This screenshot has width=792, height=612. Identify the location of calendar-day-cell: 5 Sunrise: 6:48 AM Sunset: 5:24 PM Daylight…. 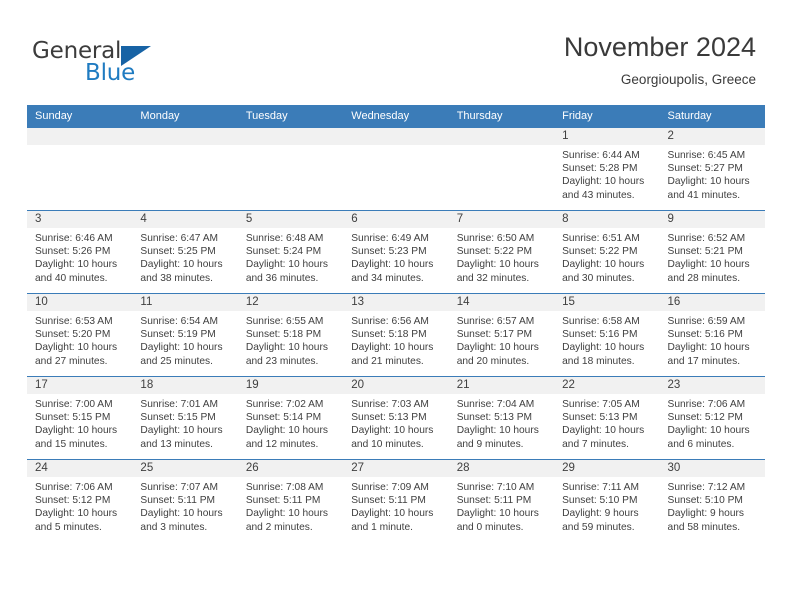
(290, 252).